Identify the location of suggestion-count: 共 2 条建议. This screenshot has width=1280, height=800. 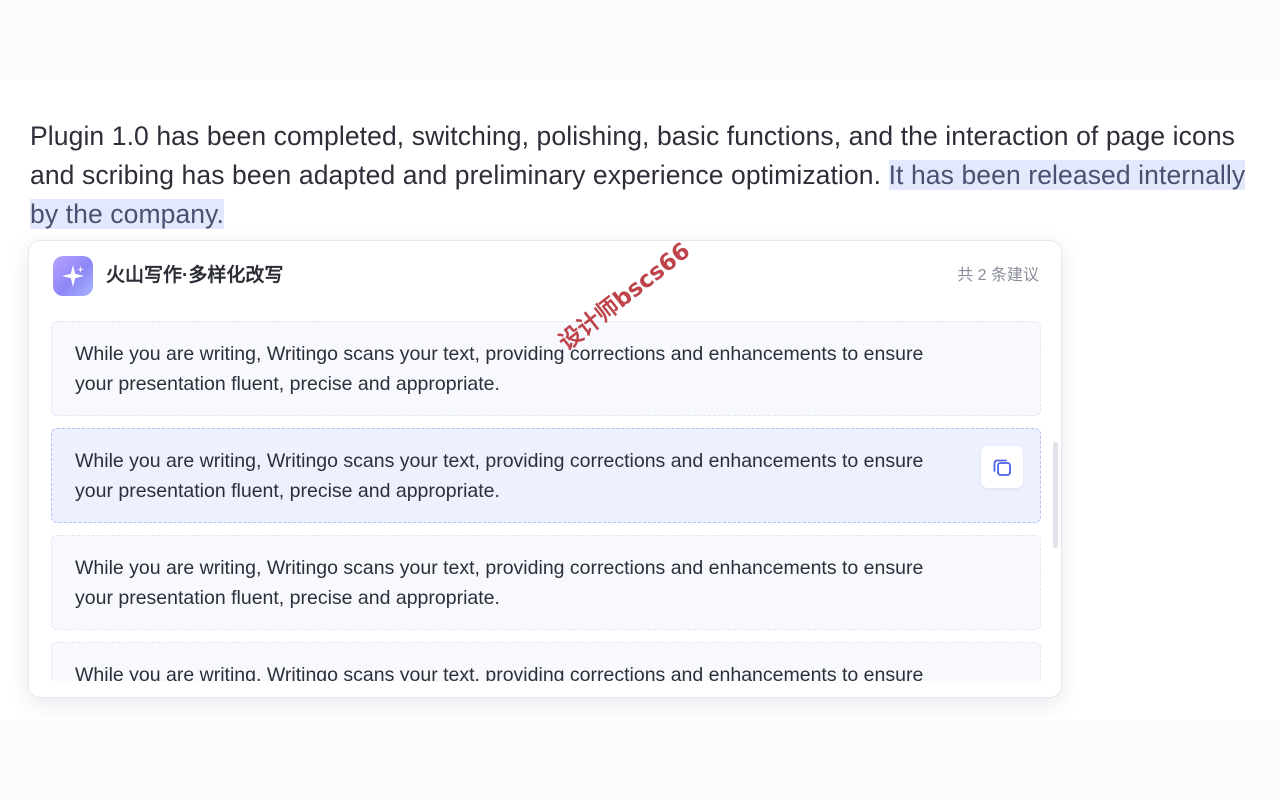
(998, 275).